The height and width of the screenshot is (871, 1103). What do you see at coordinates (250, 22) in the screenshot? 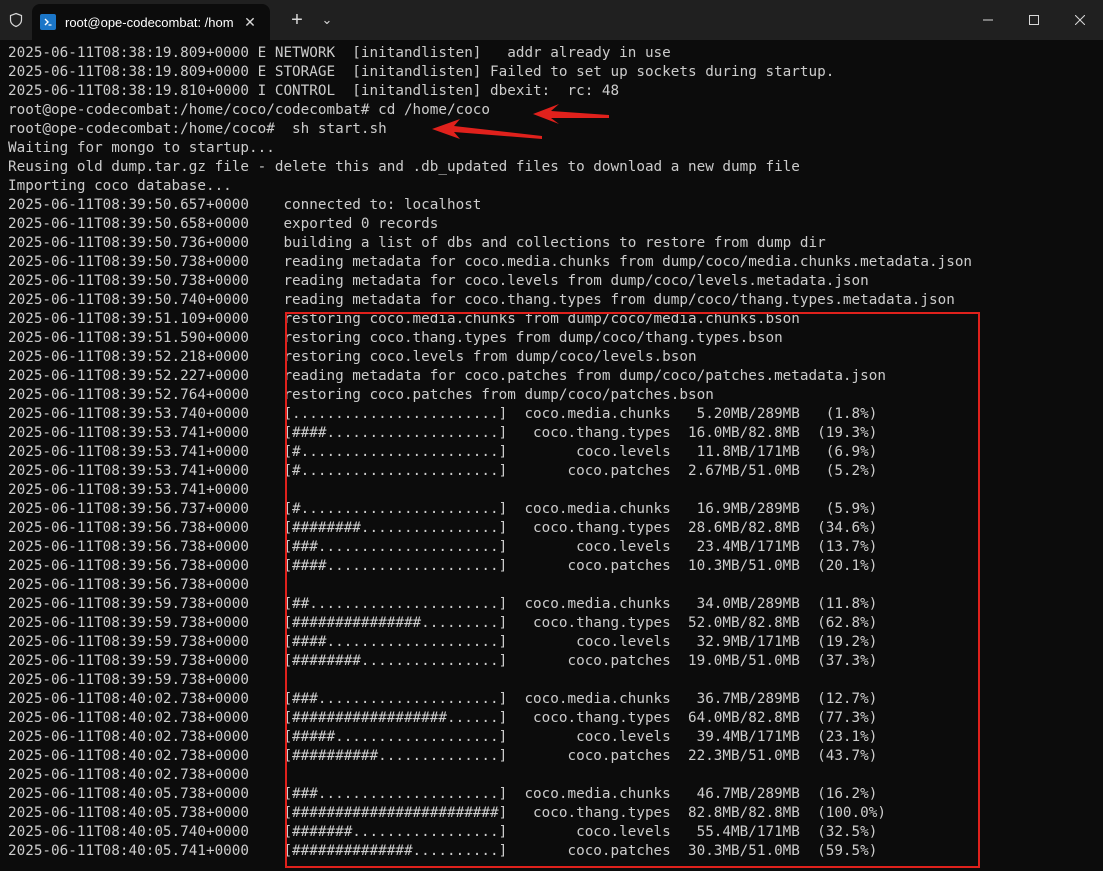
I see `close-tab-icon: ✕` at bounding box center [250, 22].